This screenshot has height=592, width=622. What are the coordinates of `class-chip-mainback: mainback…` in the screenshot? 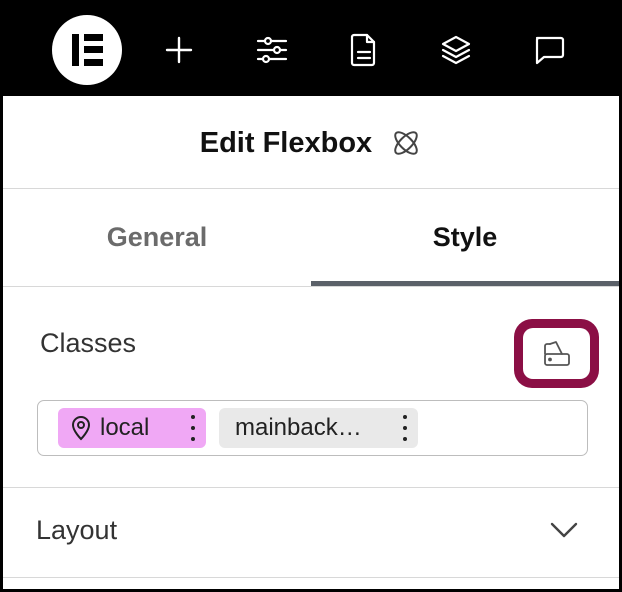 It's located at (318, 428).